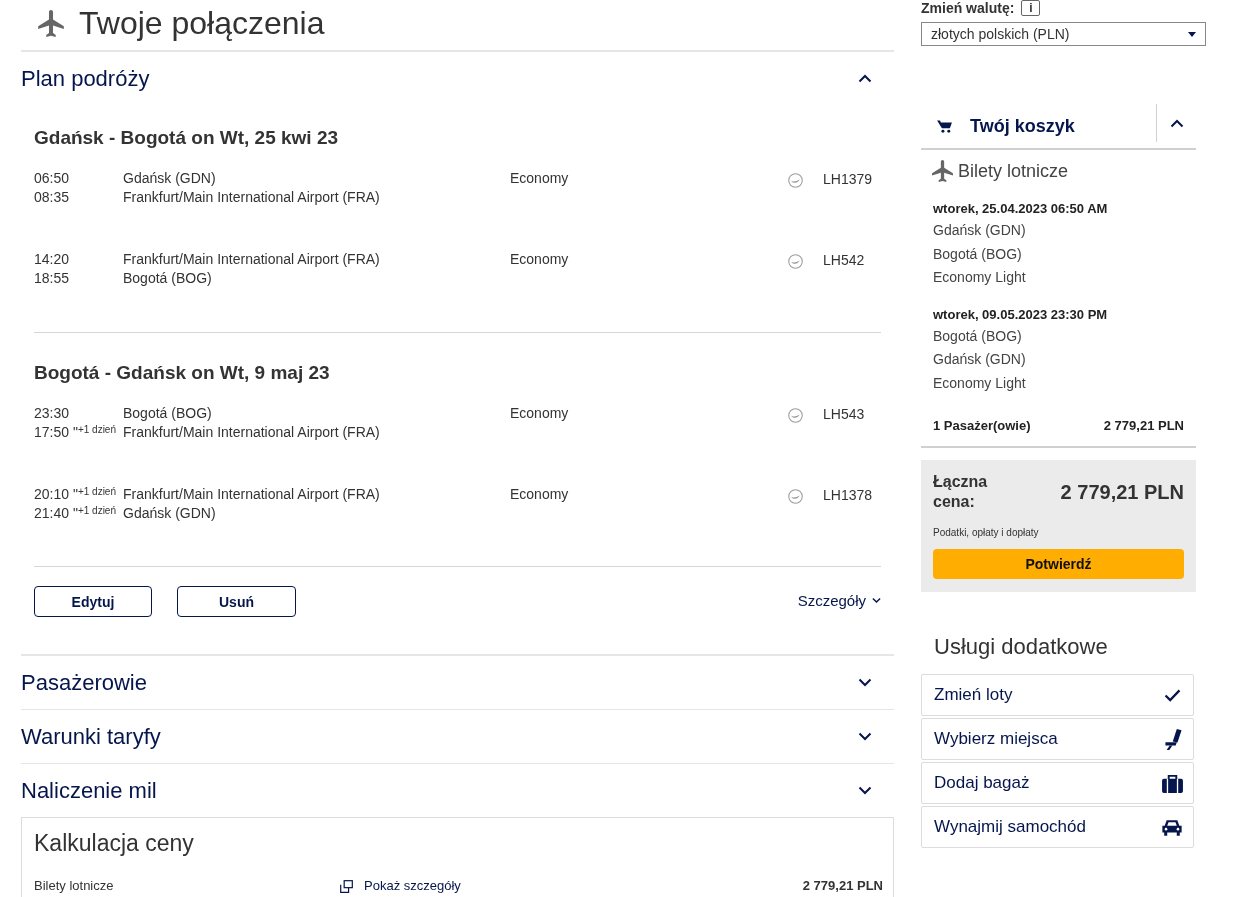  I want to click on extra-service-button: Wybierz miejsca, so click(1057, 739).